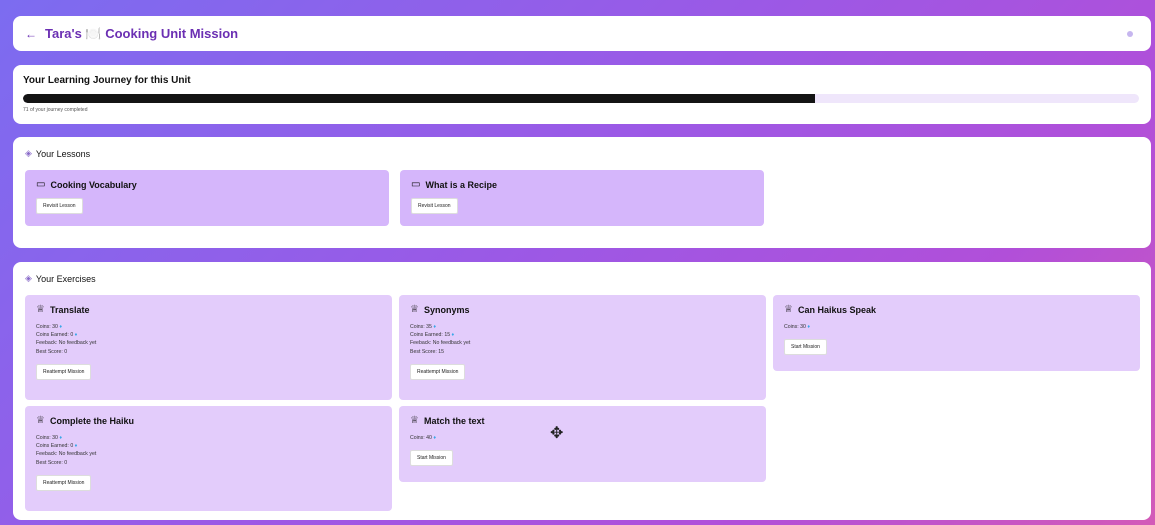  Describe the element at coordinates (582, 33) in the screenshot. I see `header-bar: ← Tara's 🍽️ Cooking Unit Mission` at that location.